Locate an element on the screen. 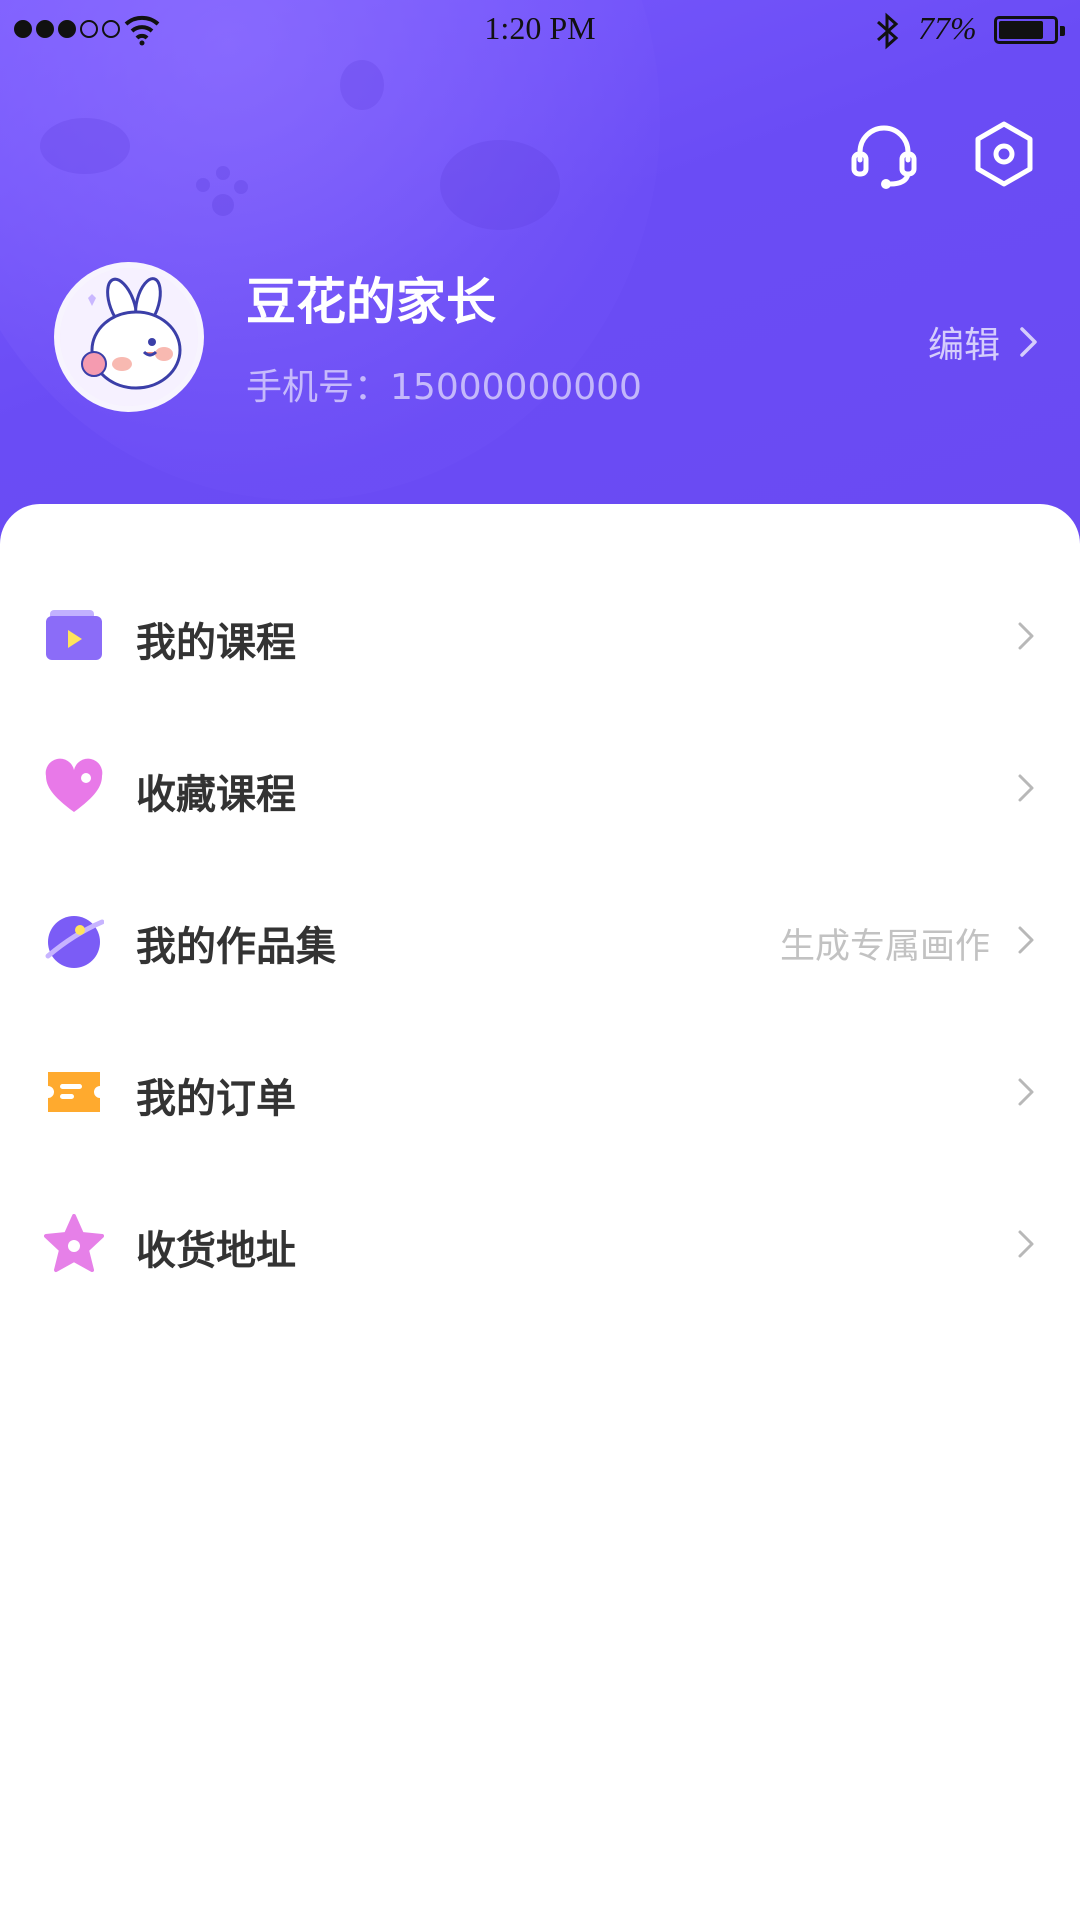  menu-item-label: 我的课程 is located at coordinates (216, 643).